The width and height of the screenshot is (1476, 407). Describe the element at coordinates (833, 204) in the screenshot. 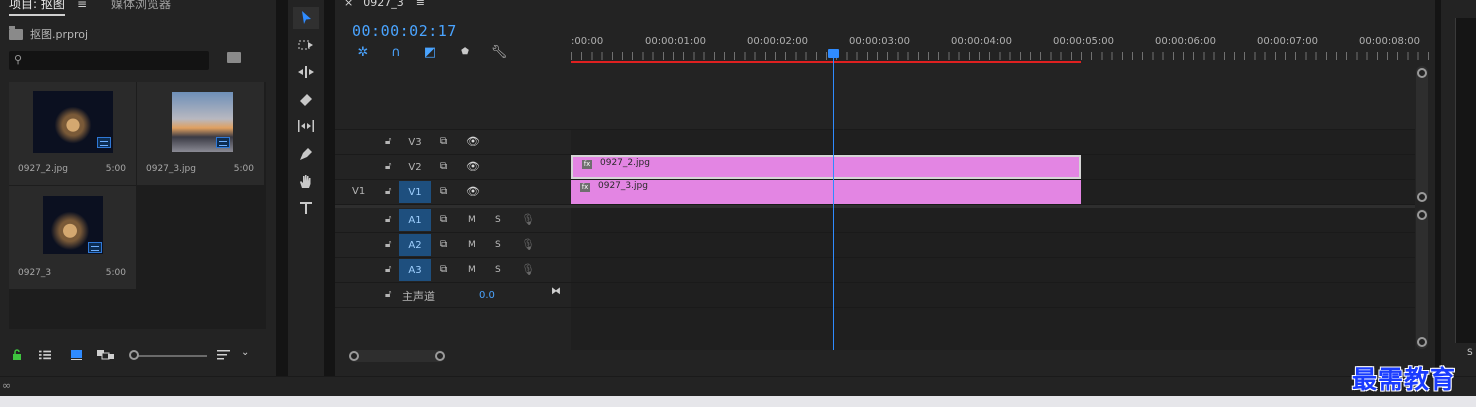

I see `playhead-line` at that location.